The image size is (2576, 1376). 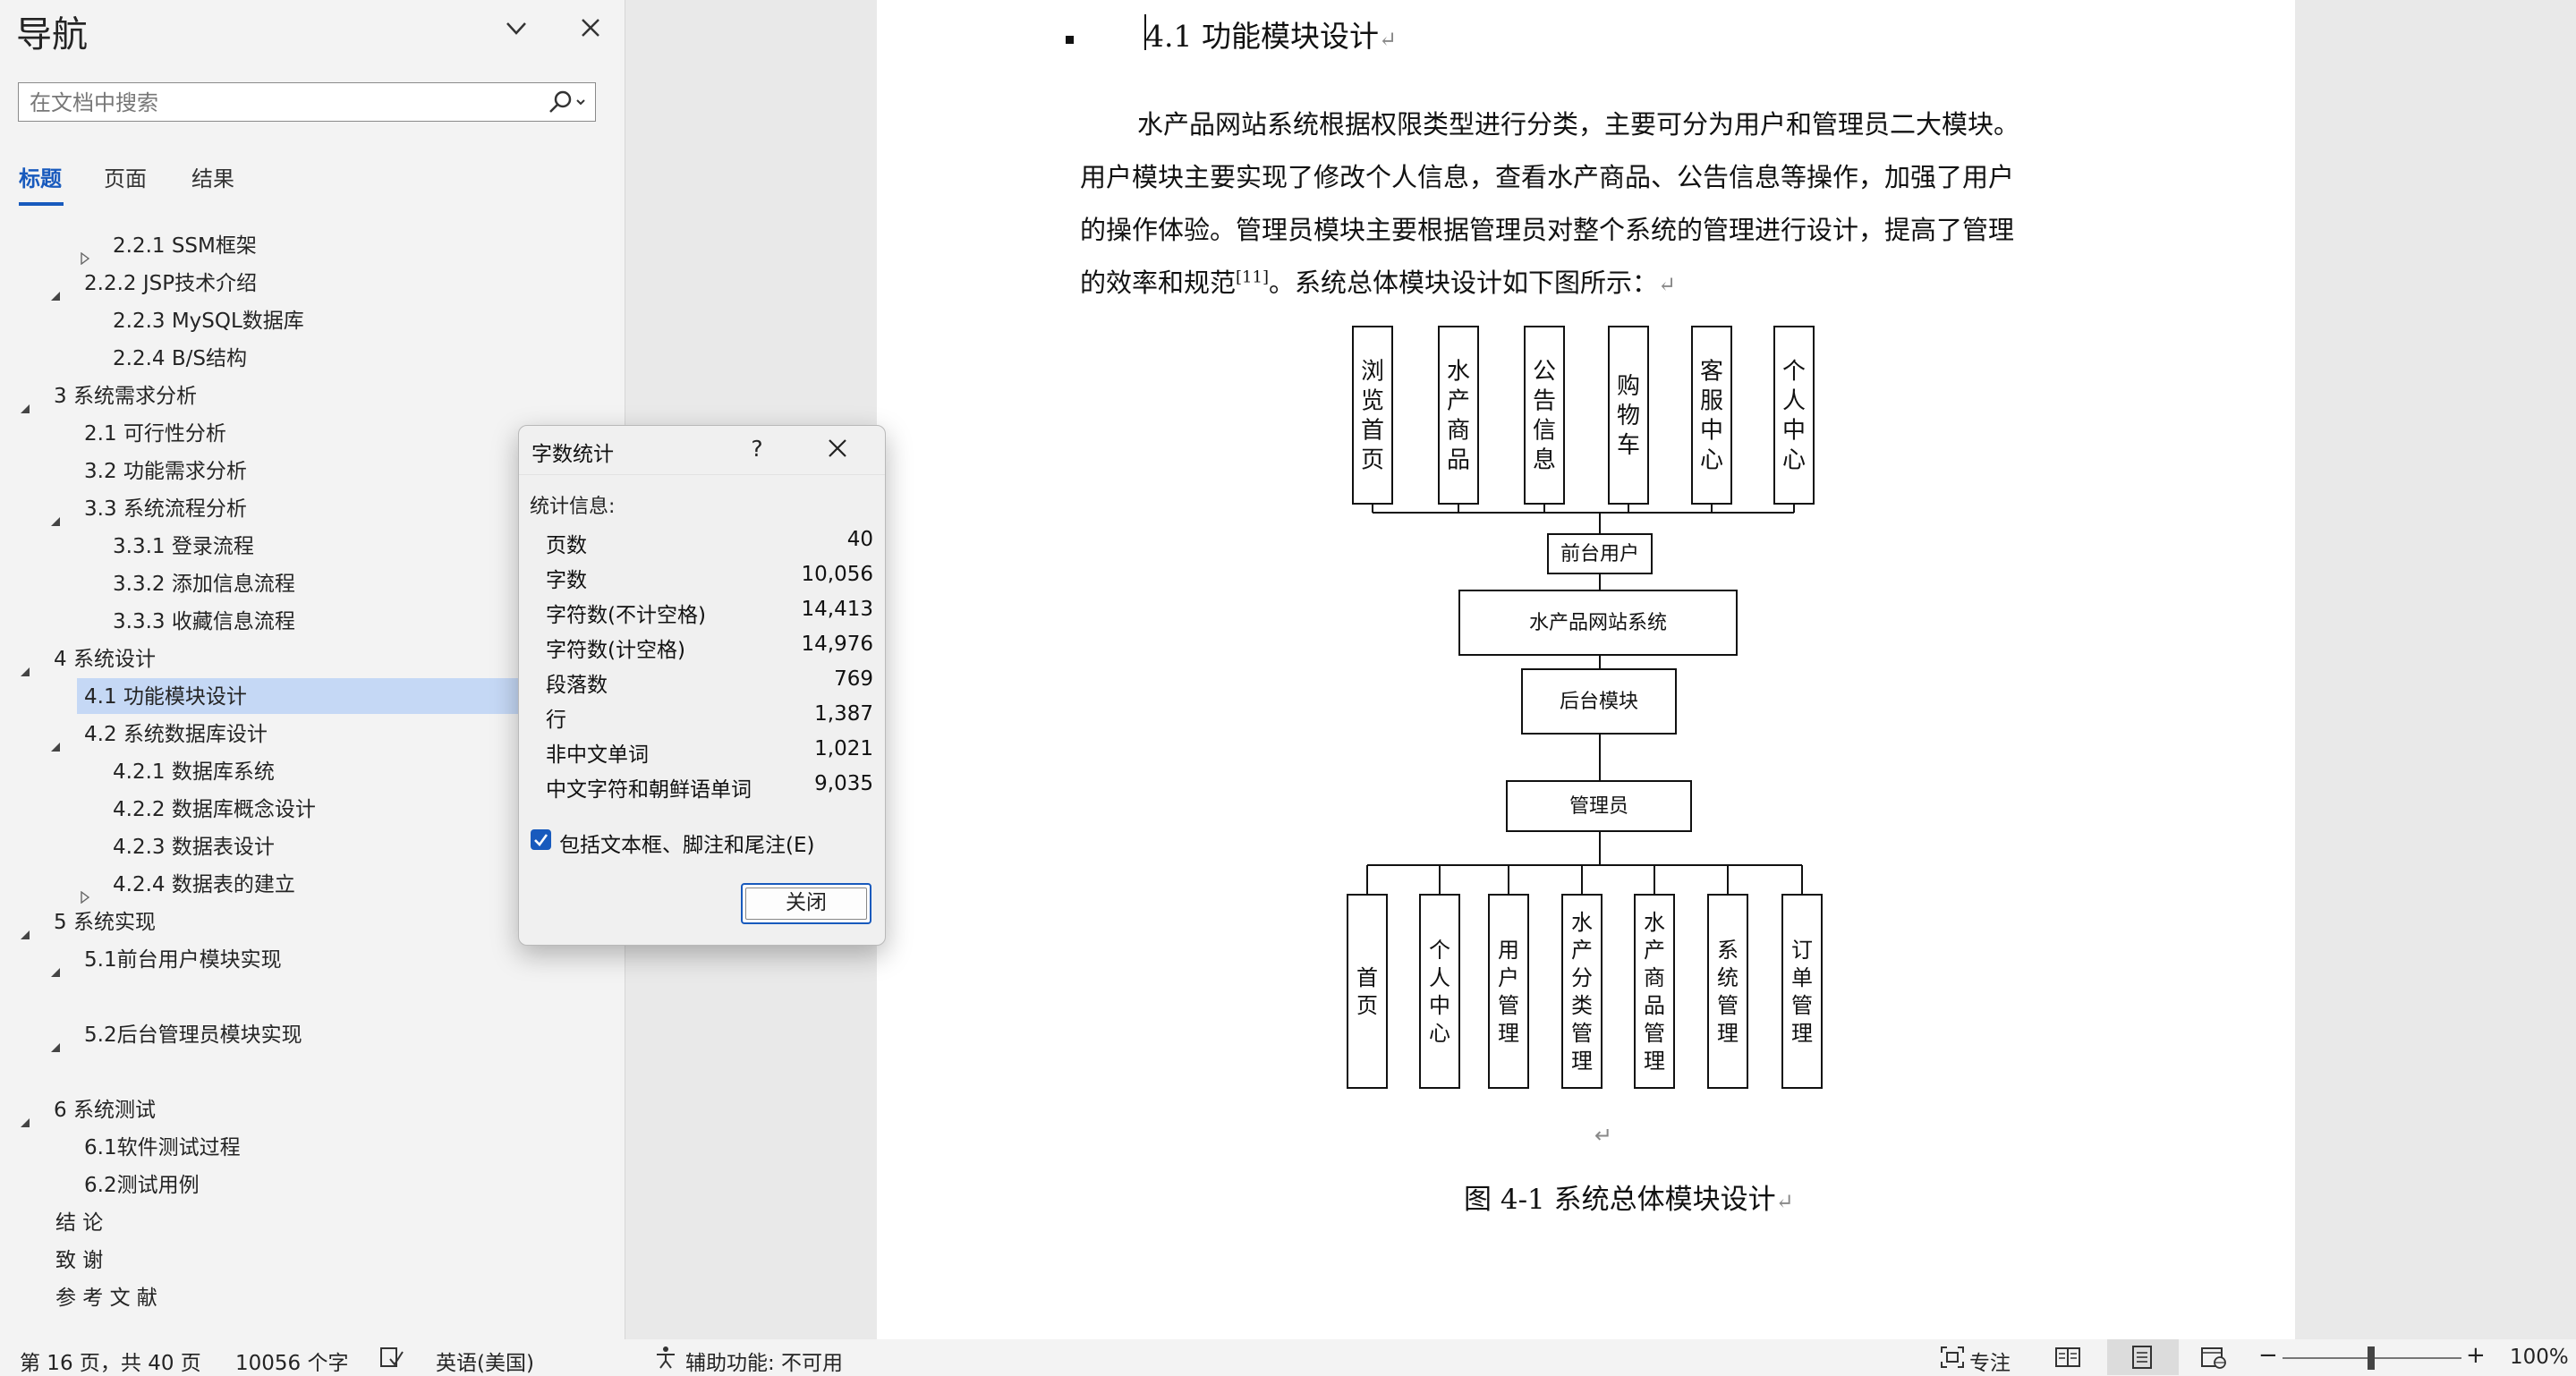 What do you see at coordinates (106, 1298) in the screenshot?
I see `outline-item-label: 参 考 文 献` at bounding box center [106, 1298].